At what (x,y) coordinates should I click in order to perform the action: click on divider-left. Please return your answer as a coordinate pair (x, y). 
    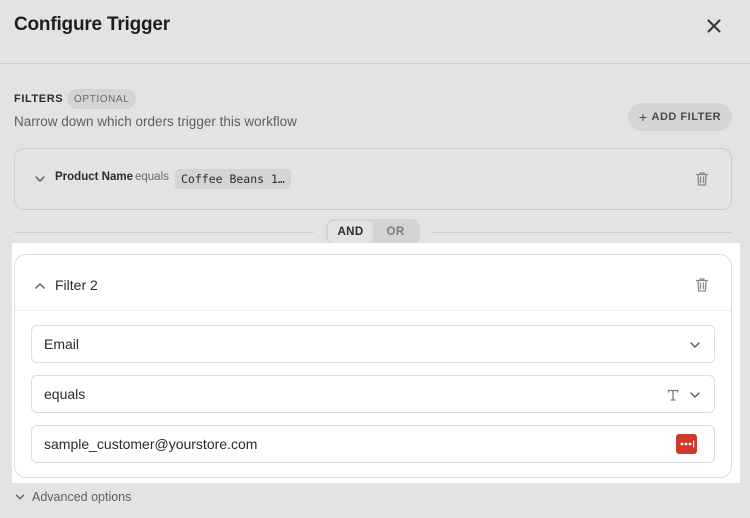
    Looking at the image, I should click on (164, 232).